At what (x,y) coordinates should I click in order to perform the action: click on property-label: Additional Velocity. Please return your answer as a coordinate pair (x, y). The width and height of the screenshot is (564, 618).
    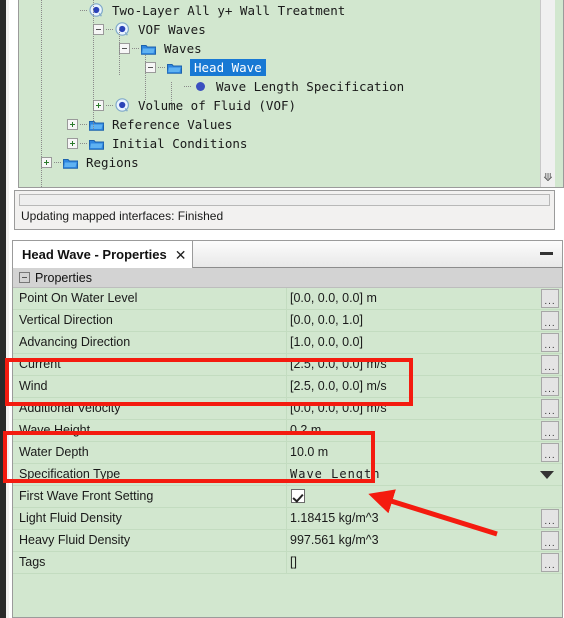
    Looking at the image, I should click on (70, 408).